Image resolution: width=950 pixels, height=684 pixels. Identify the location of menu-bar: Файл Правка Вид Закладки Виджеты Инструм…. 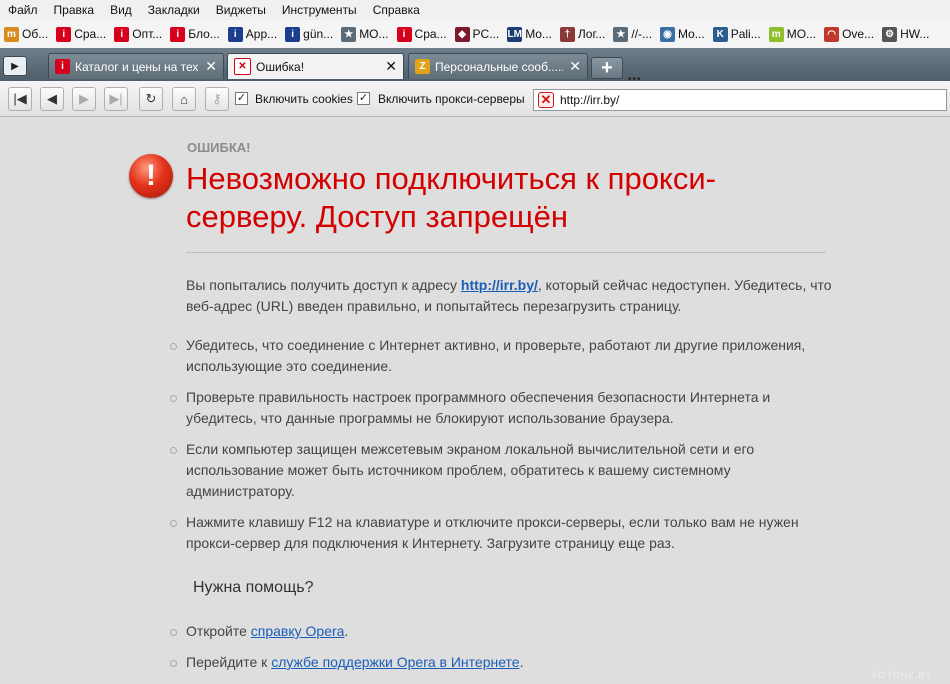
(475, 10).